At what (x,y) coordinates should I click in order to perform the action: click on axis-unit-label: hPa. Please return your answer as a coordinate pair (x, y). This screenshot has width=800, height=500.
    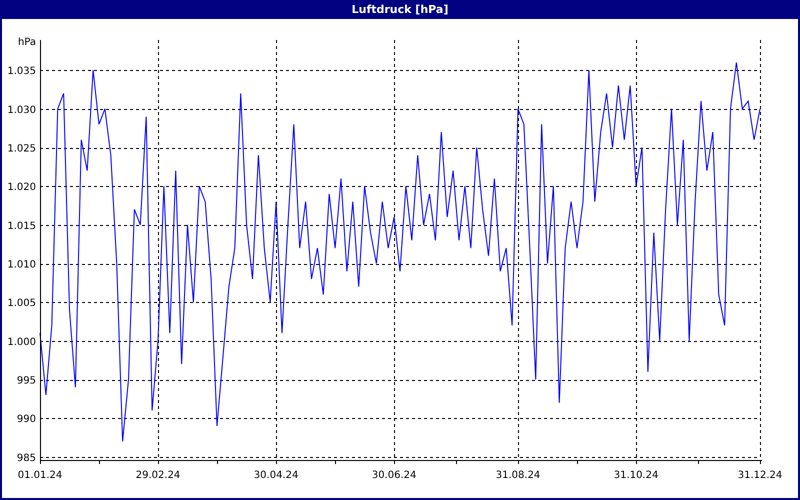
    Looking at the image, I should click on (27, 42).